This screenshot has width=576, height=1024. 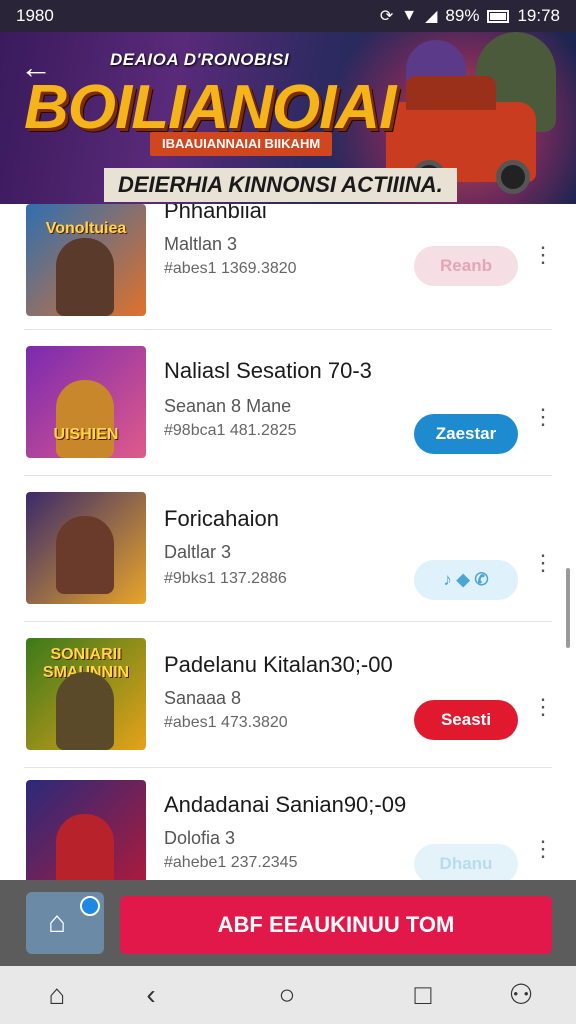 I want to click on list-item-thumbnail: UISHIEN, so click(x=86, y=402).